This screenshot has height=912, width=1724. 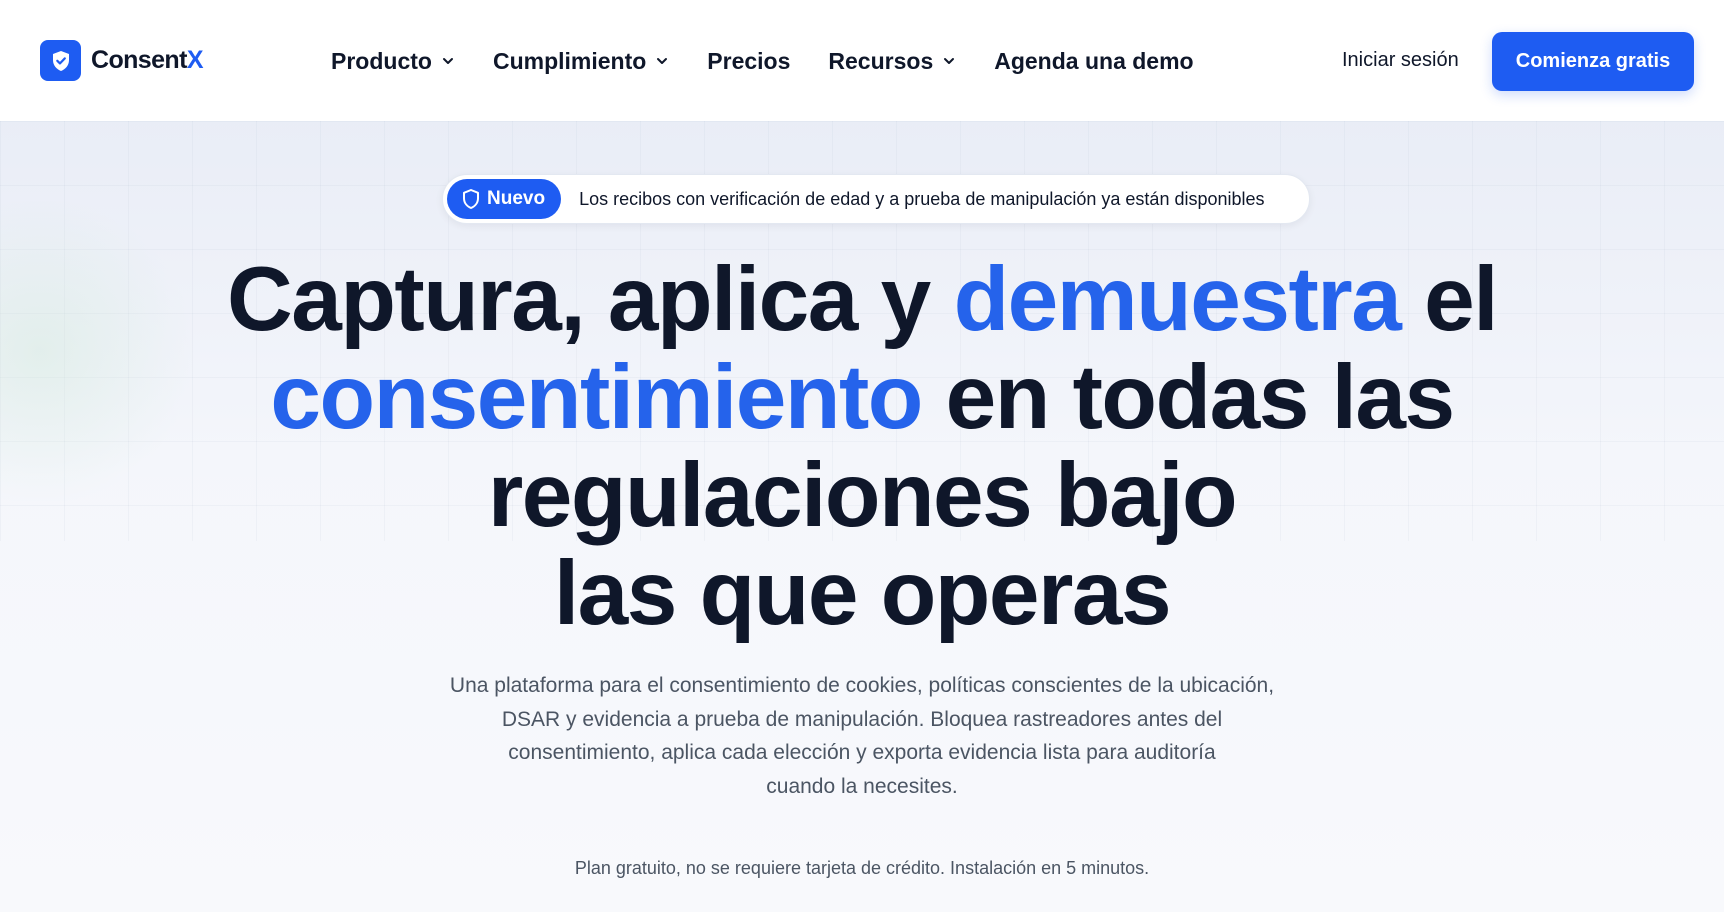 I want to click on nav-item-recursos: Recursos, so click(x=892, y=61).